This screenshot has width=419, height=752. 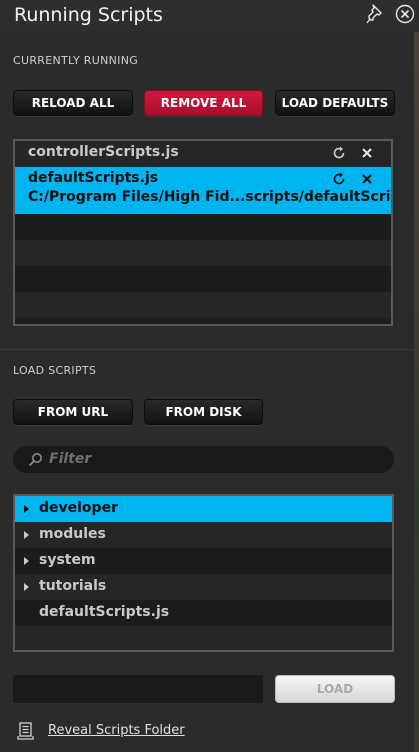 I want to click on currently-running-heading: CURRENTLY RUNNING, so click(x=76, y=60).